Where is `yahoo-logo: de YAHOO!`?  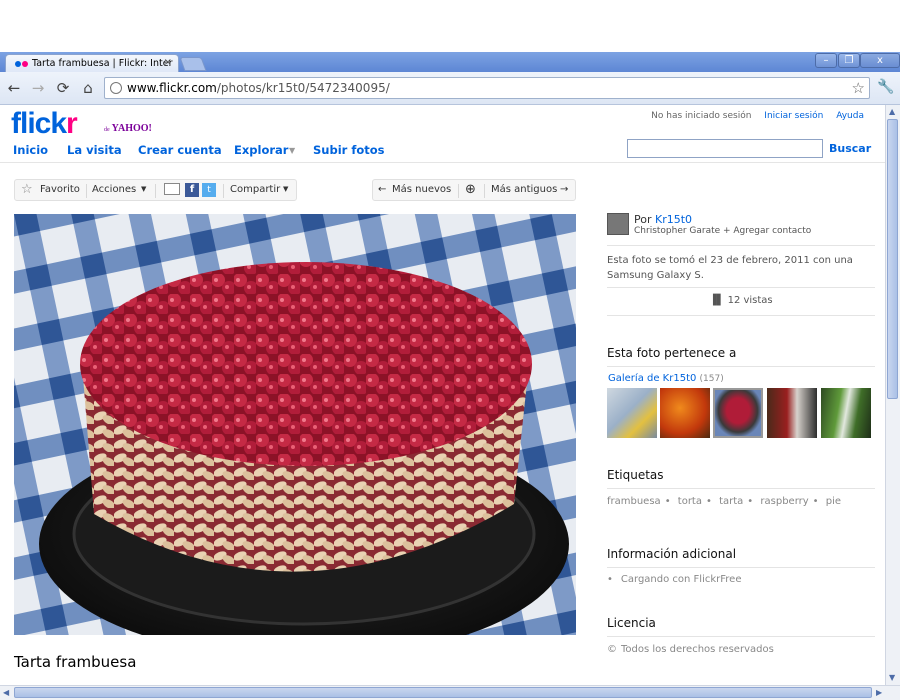
yahoo-logo: de YAHOO! is located at coordinates (128, 128).